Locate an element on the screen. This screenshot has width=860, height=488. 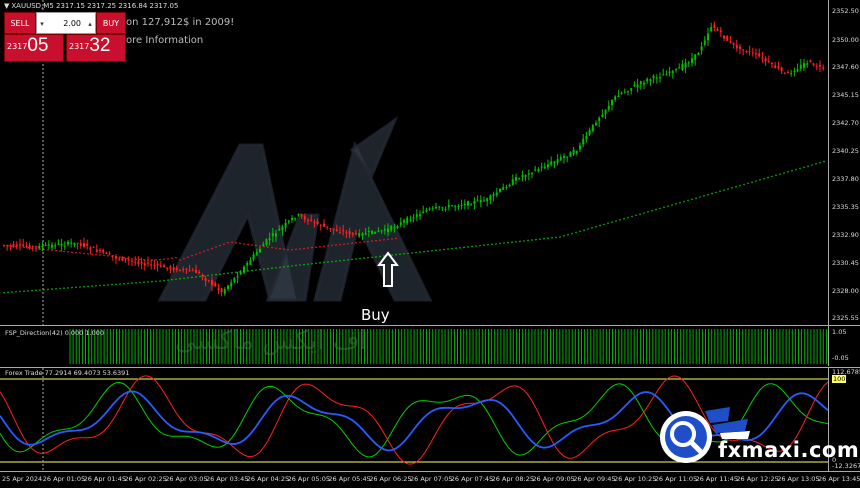
sell-button: SELL is located at coordinates (20, 23).